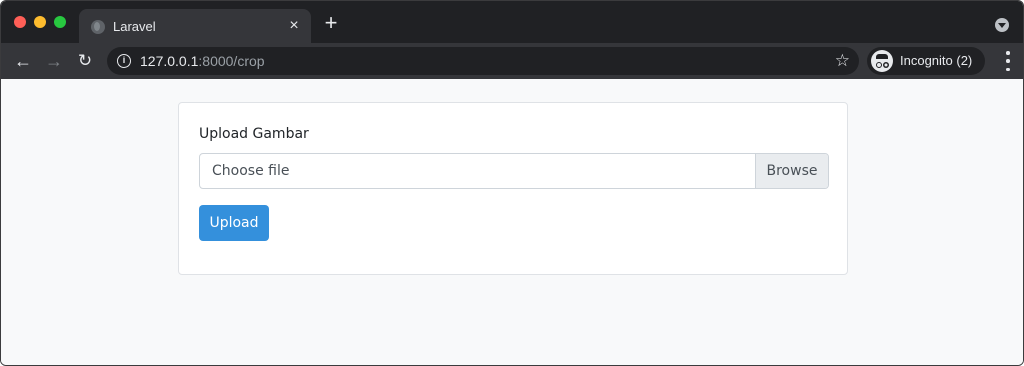 Image resolution: width=1024 pixels, height=366 pixels. Describe the element at coordinates (85, 61) in the screenshot. I see `reload-icon: ↻` at that location.